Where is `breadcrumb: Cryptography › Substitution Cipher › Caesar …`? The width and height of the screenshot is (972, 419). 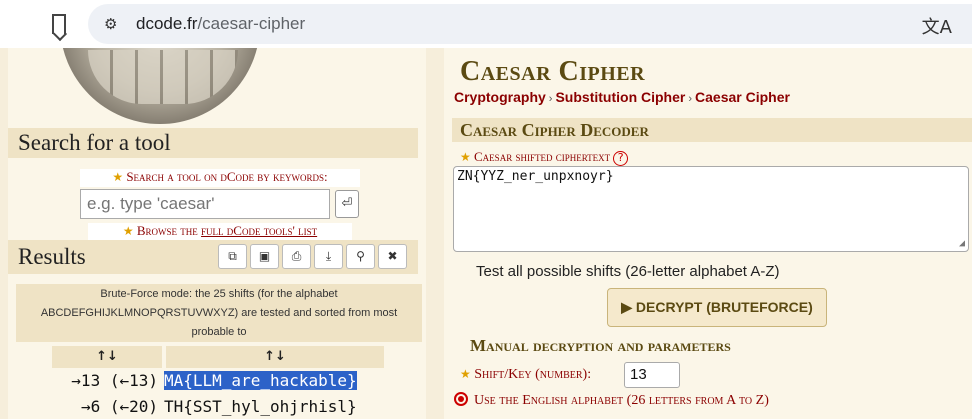
breadcrumb: Cryptography › Substitution Cipher › Caesar … is located at coordinates (622, 97).